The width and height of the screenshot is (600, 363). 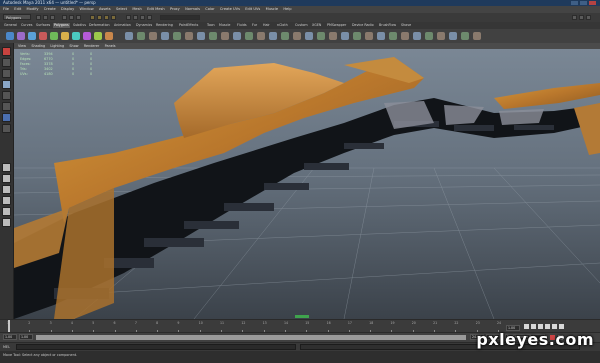 What do you see at coordinates (406, 25) in the screenshot?
I see `shelf-tab: Shave` at bounding box center [406, 25].